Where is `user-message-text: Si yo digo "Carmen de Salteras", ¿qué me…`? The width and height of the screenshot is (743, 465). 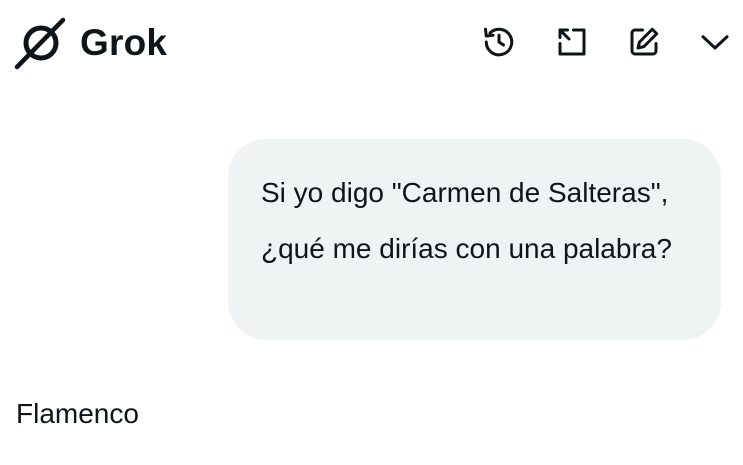
user-message-text: Si yo digo "Carmen de Salteras", ¿qué me… is located at coordinates (466, 220).